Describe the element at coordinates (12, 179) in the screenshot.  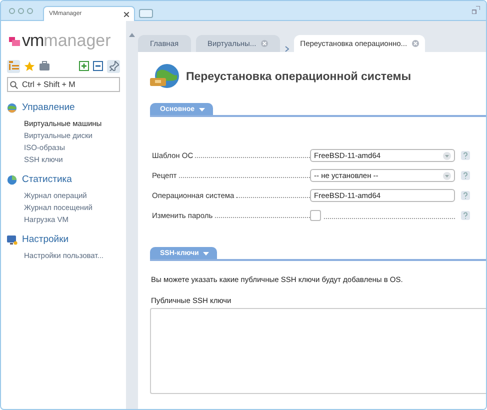
I see `pie-chart-icon` at that location.